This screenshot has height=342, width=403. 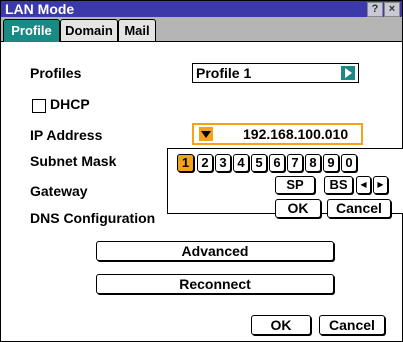 I want to click on key-digit: 6, so click(x=277, y=163).